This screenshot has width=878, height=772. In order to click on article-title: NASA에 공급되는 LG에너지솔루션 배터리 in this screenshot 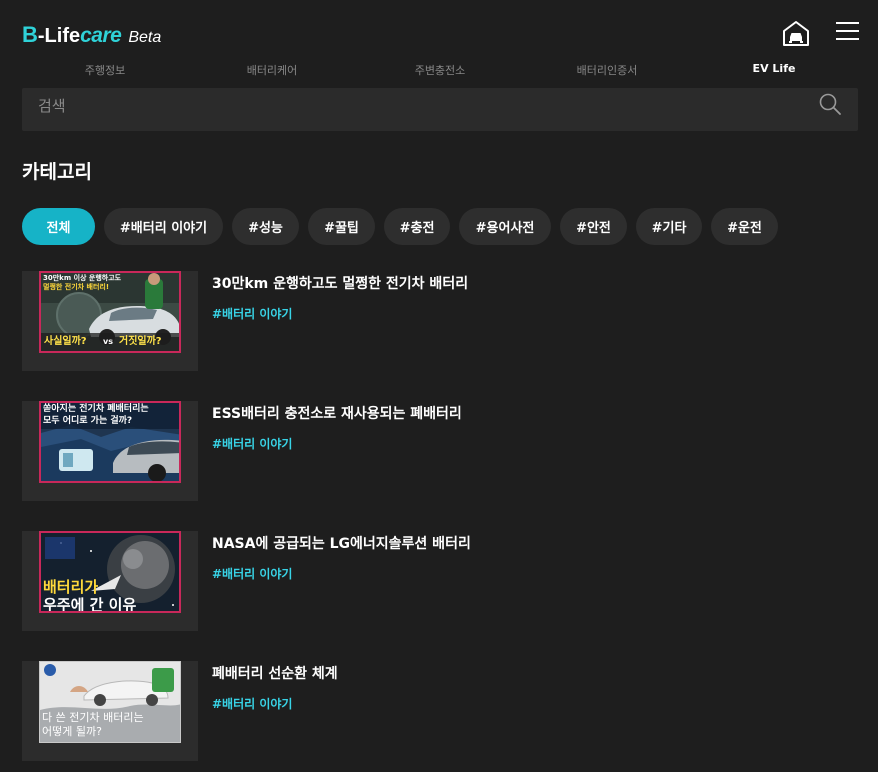, I will do `click(341, 544)`.